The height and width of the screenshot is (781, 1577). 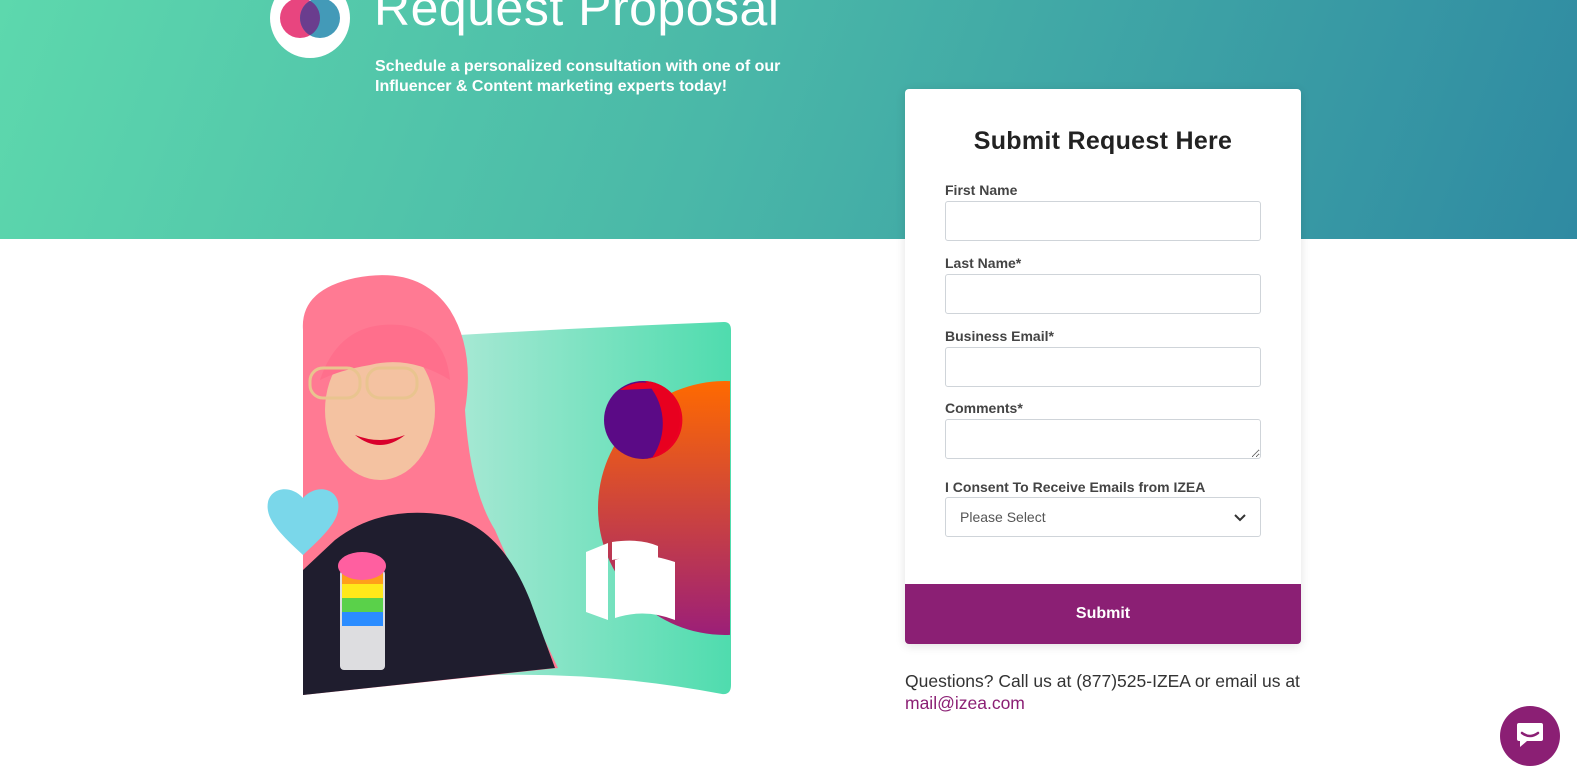 I want to click on consent-select-value: Please Select, so click(x=1003, y=517).